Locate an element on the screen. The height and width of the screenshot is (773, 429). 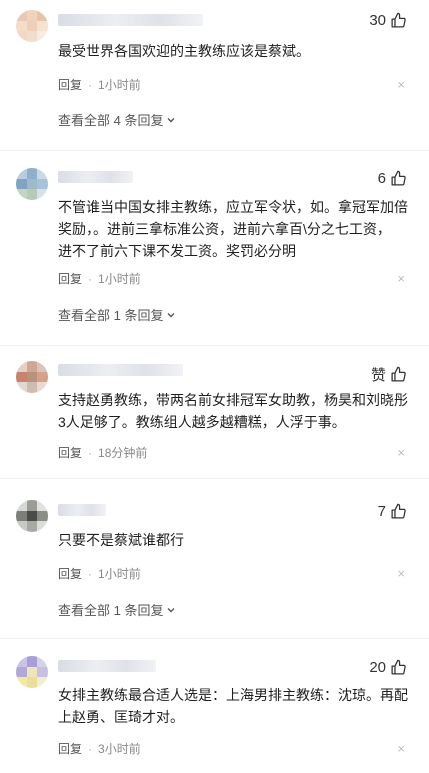
comment-text: 女排主教练最合适人选是：上海男排主教练：沈琼。再配 上赵勇、匡琦才对。 is located at coordinates (233, 706).